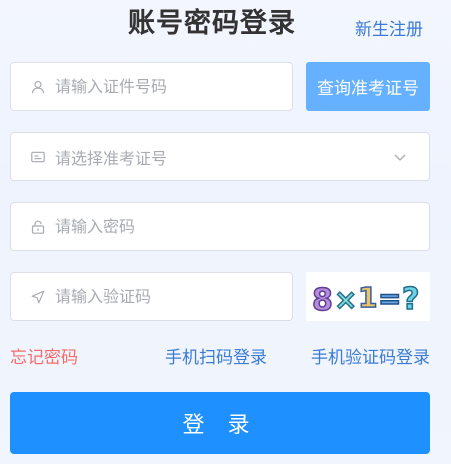 The width and height of the screenshot is (451, 464). I want to click on page-title: 账号密码登录, so click(212, 23).